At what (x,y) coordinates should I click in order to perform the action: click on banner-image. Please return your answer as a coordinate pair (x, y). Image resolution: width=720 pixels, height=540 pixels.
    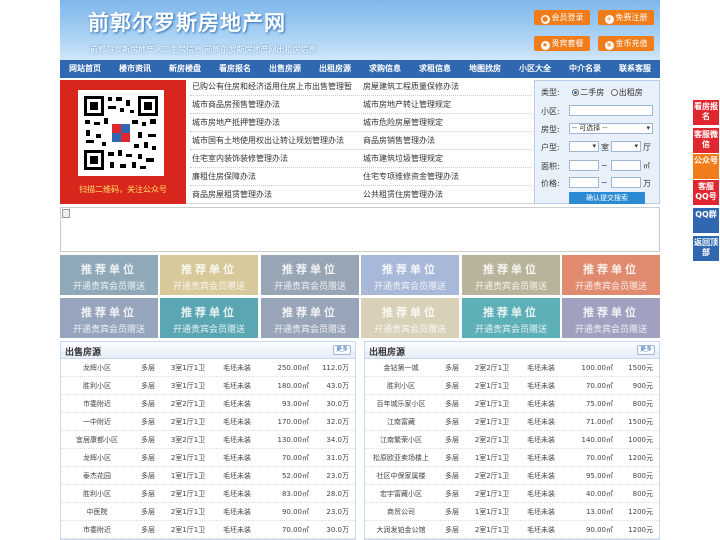
    Looking at the image, I should click on (360, 229).